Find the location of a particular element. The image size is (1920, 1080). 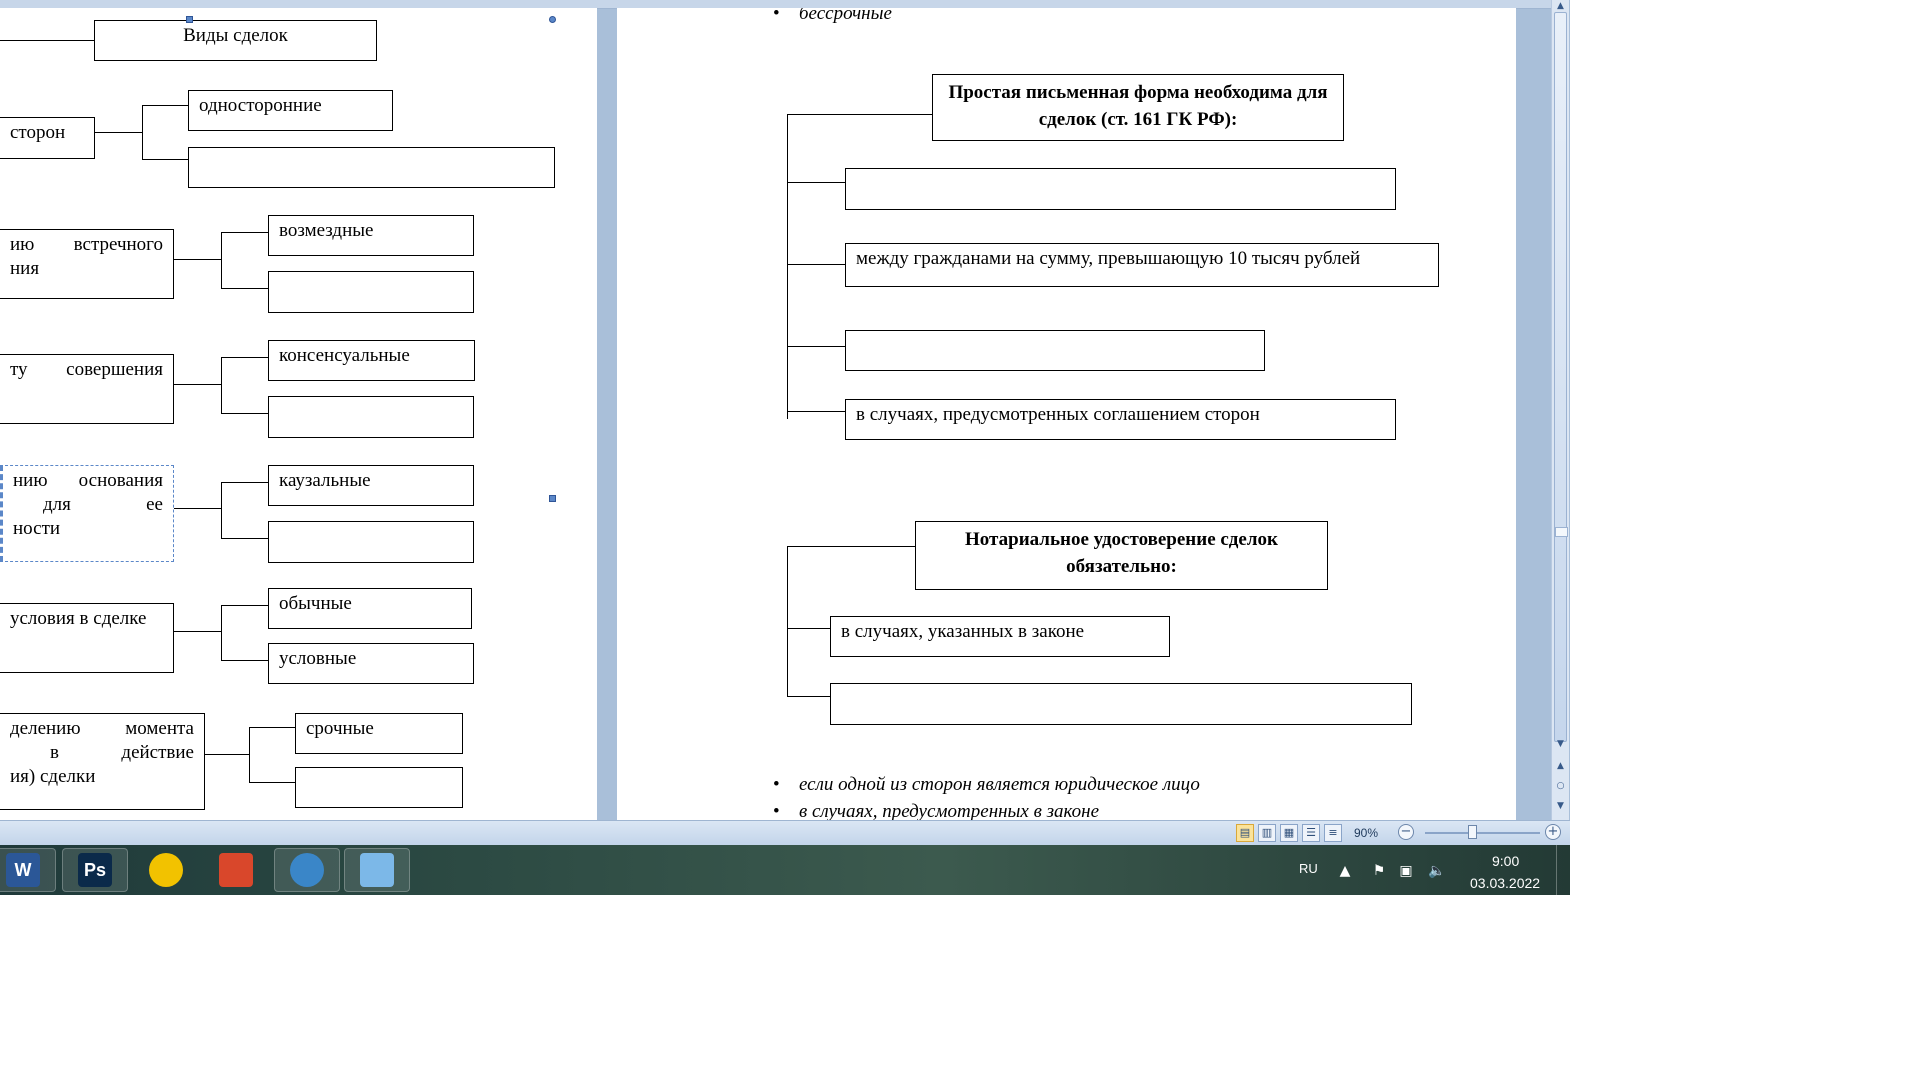

volume-icon: 🔈 is located at coordinates (1437, 871).